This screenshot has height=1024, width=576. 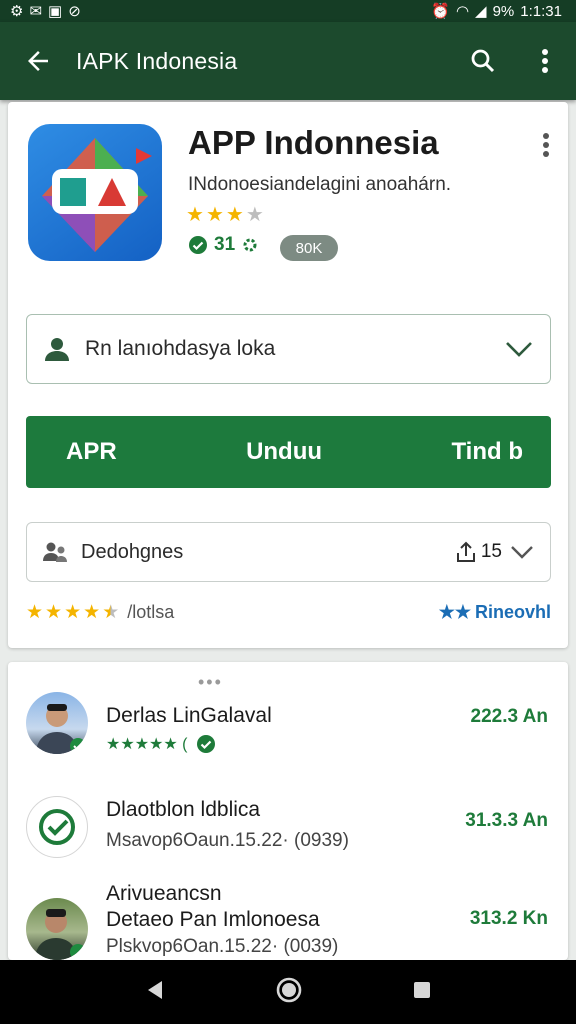 I want to click on review-meta: Plskvop6Oan.15.22· (0039), so click(x=222, y=946).